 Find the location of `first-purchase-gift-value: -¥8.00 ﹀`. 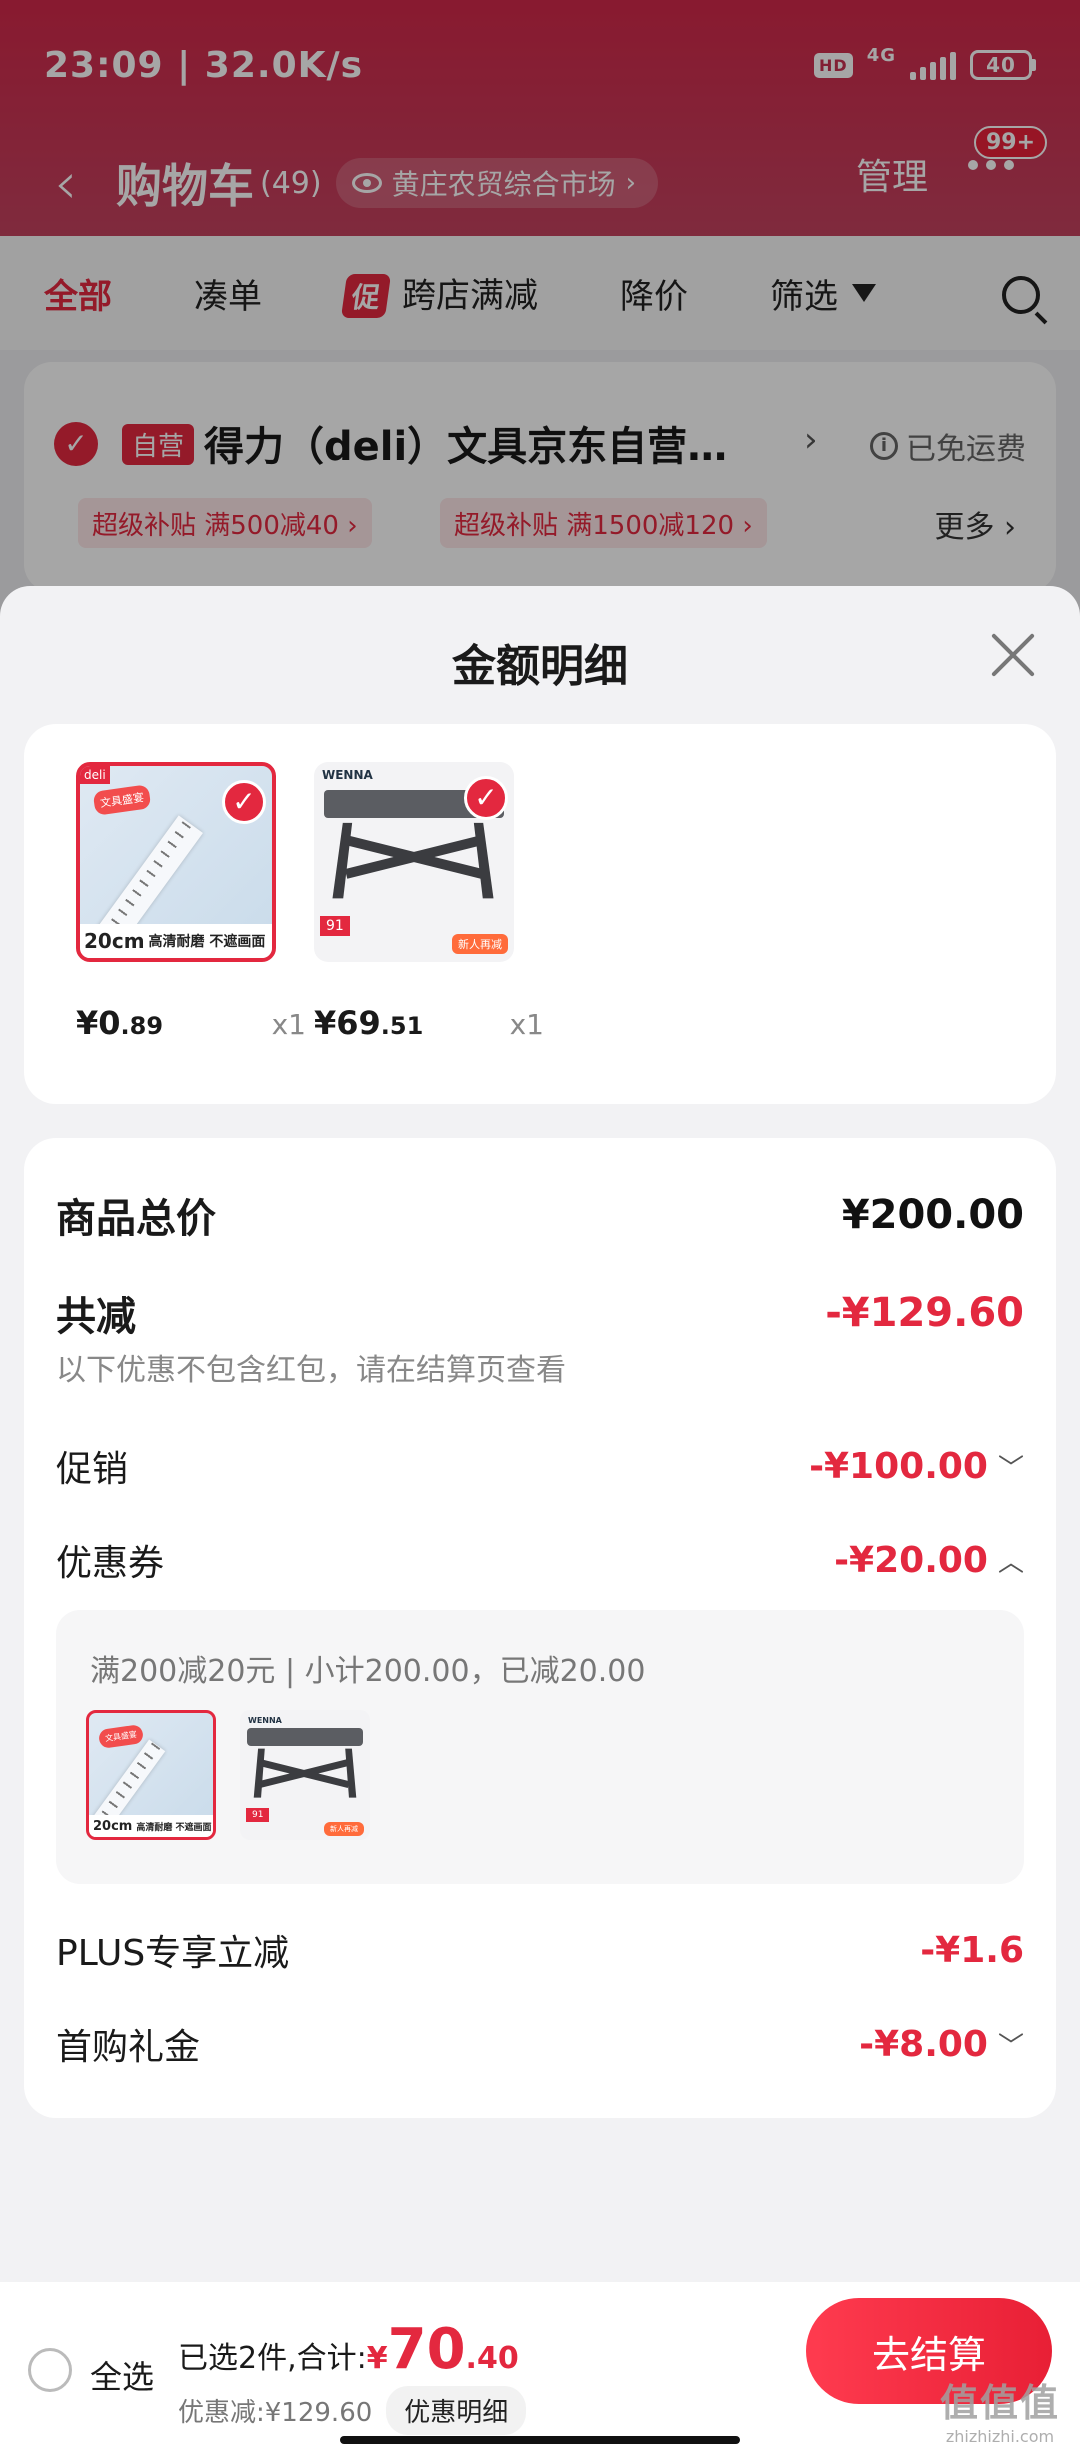

first-purchase-gift-value: -¥8.00 ﹀ is located at coordinates (941, 2044).